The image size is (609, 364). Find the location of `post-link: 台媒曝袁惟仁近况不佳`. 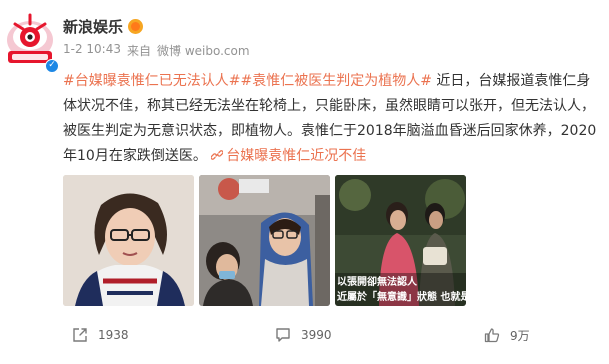

post-link: 台媒曝袁惟仁近况不佳 is located at coordinates (288, 156).